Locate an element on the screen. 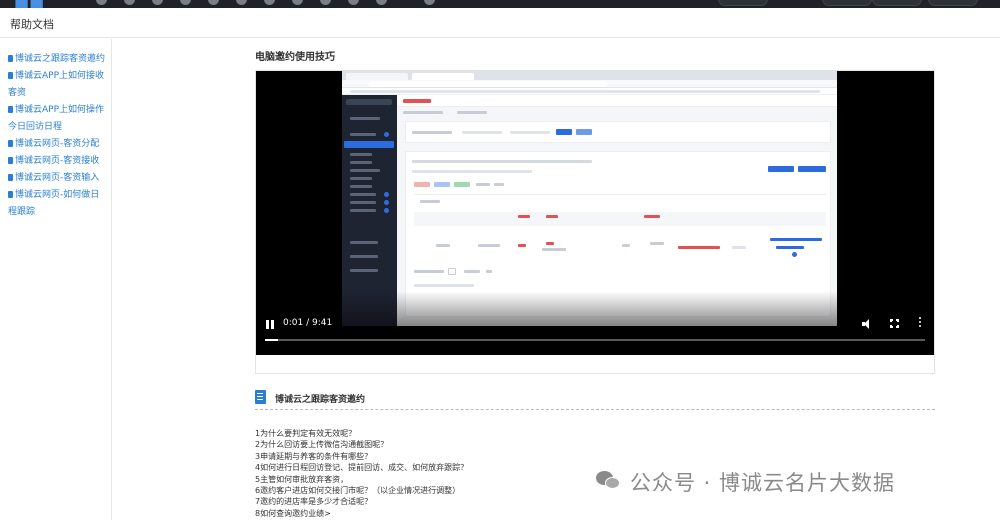 This screenshot has height=520, width=1000. sidebar-item-web-lead-assign: 博诚云网页-客资分配 is located at coordinates (58, 144).